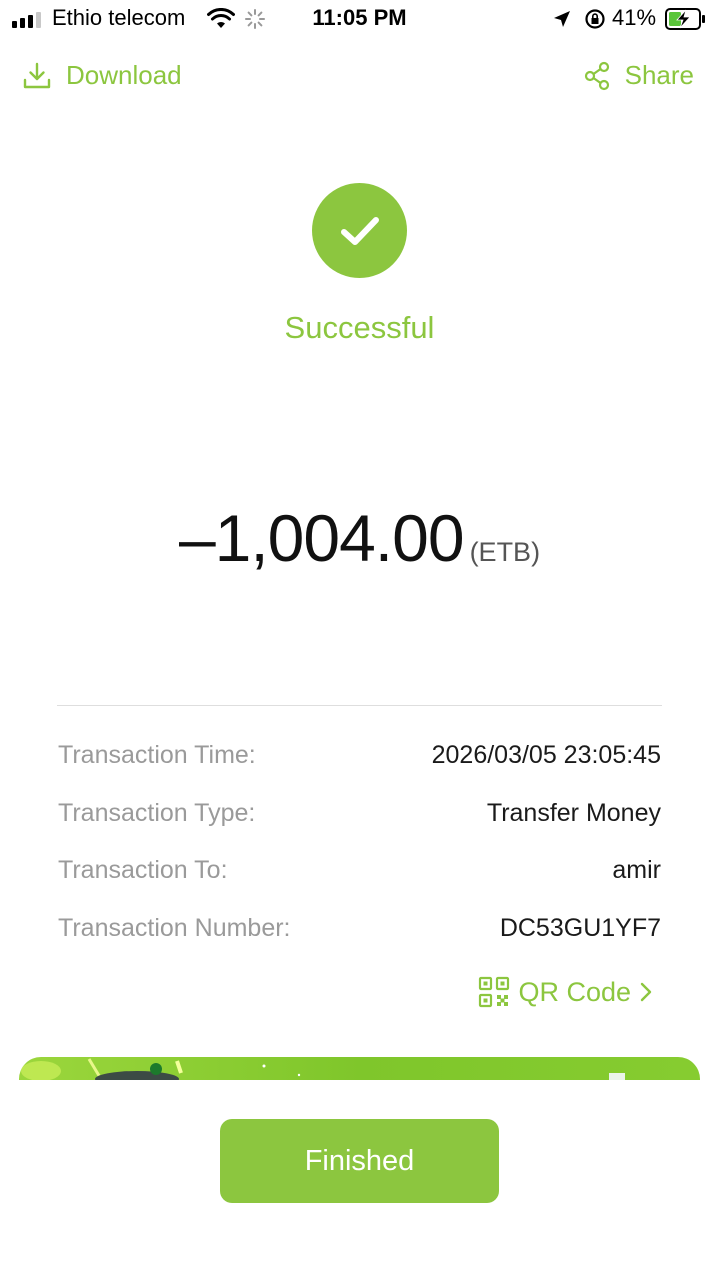 Image resolution: width=719 pixels, height=1280 pixels. I want to click on share-label: Share, so click(659, 75).